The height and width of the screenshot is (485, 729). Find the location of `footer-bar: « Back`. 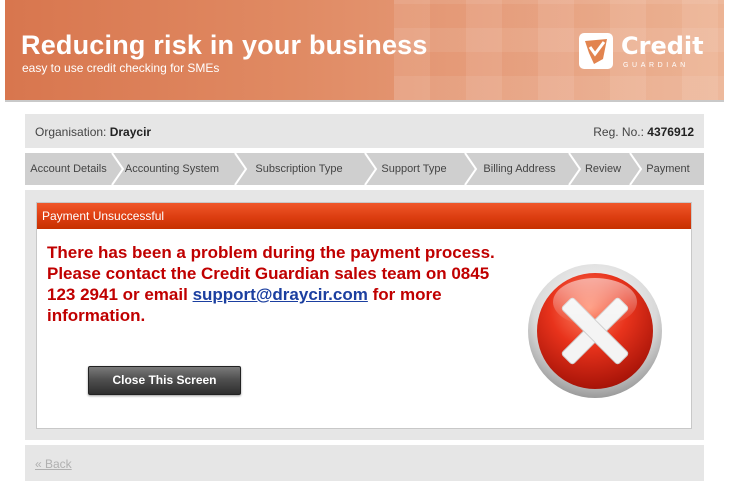

footer-bar: « Back is located at coordinates (364, 463).